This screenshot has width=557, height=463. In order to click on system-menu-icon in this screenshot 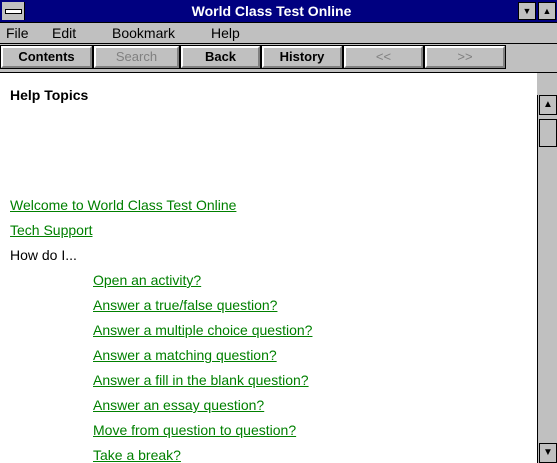, I will do `click(13, 11)`.